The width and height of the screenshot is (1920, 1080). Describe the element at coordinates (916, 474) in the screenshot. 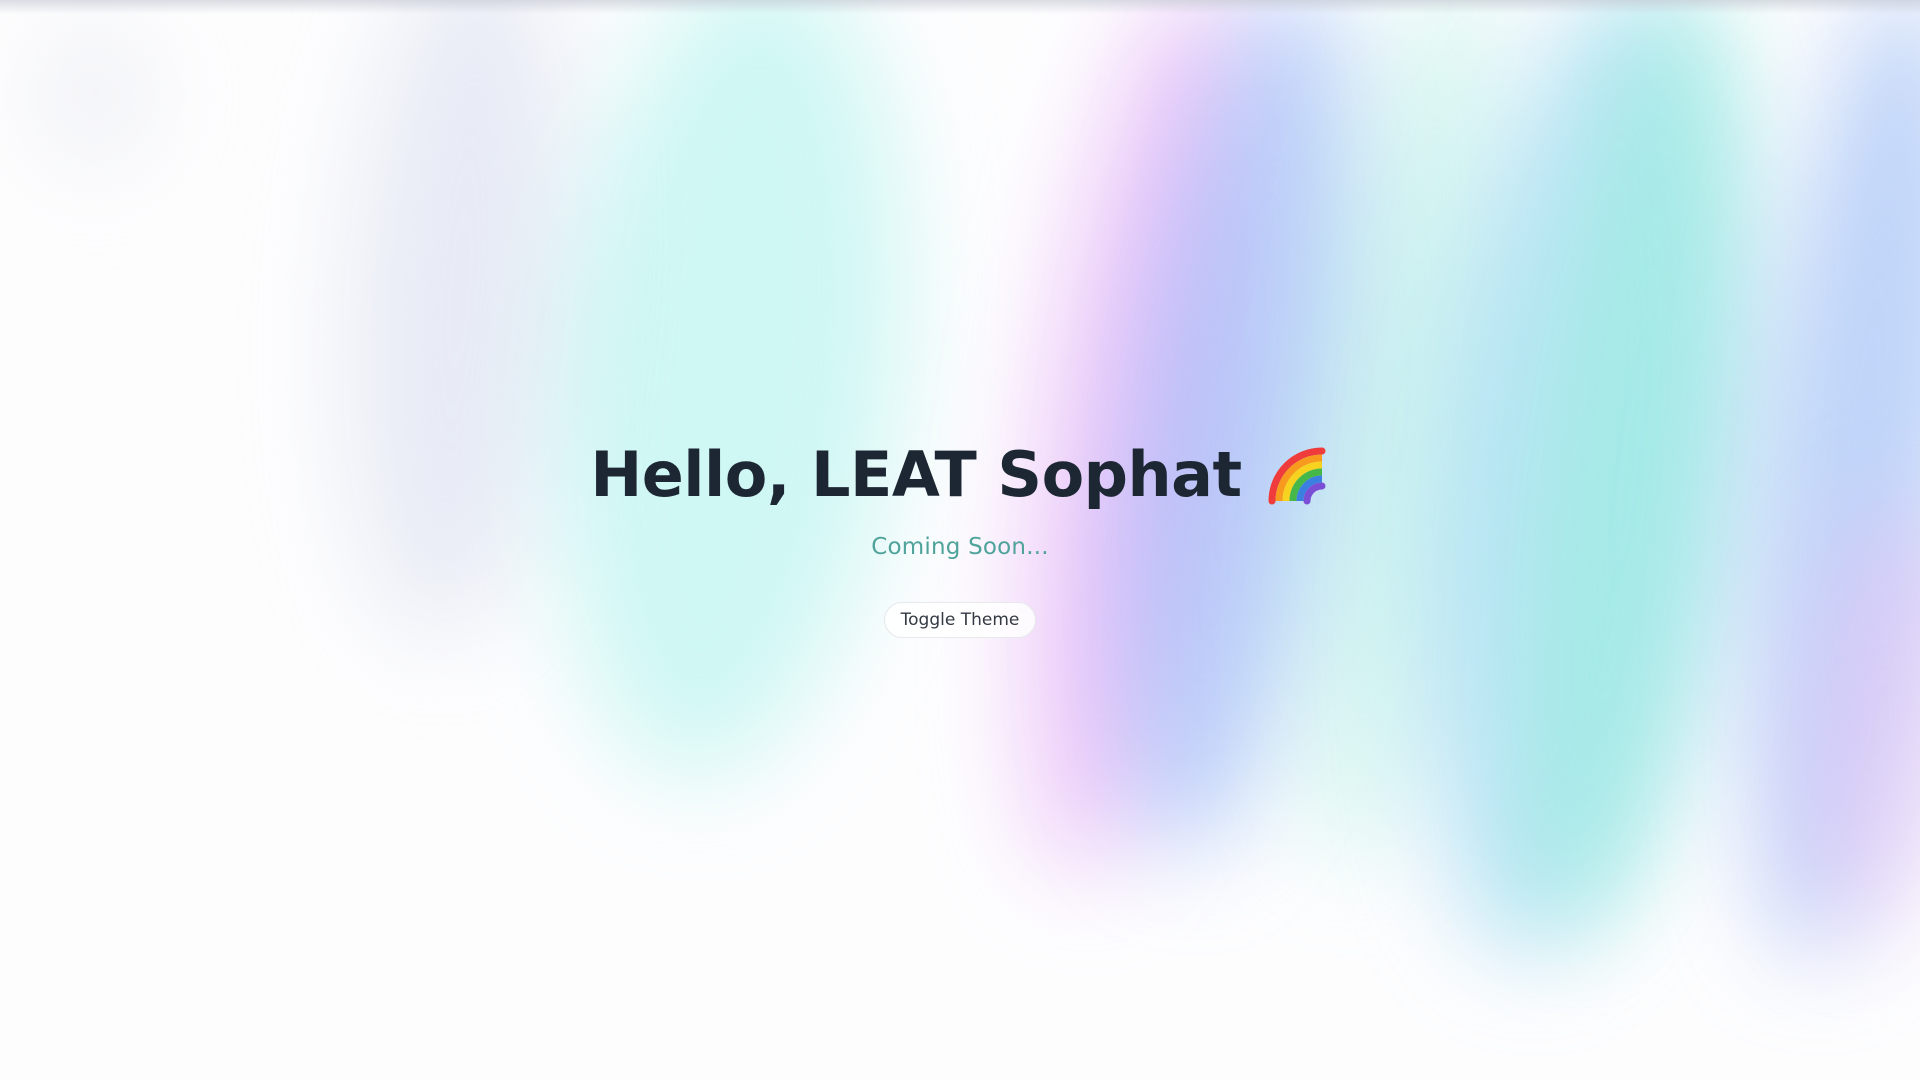

I see `greeting-text: Hello, LEAT Sophat` at that location.